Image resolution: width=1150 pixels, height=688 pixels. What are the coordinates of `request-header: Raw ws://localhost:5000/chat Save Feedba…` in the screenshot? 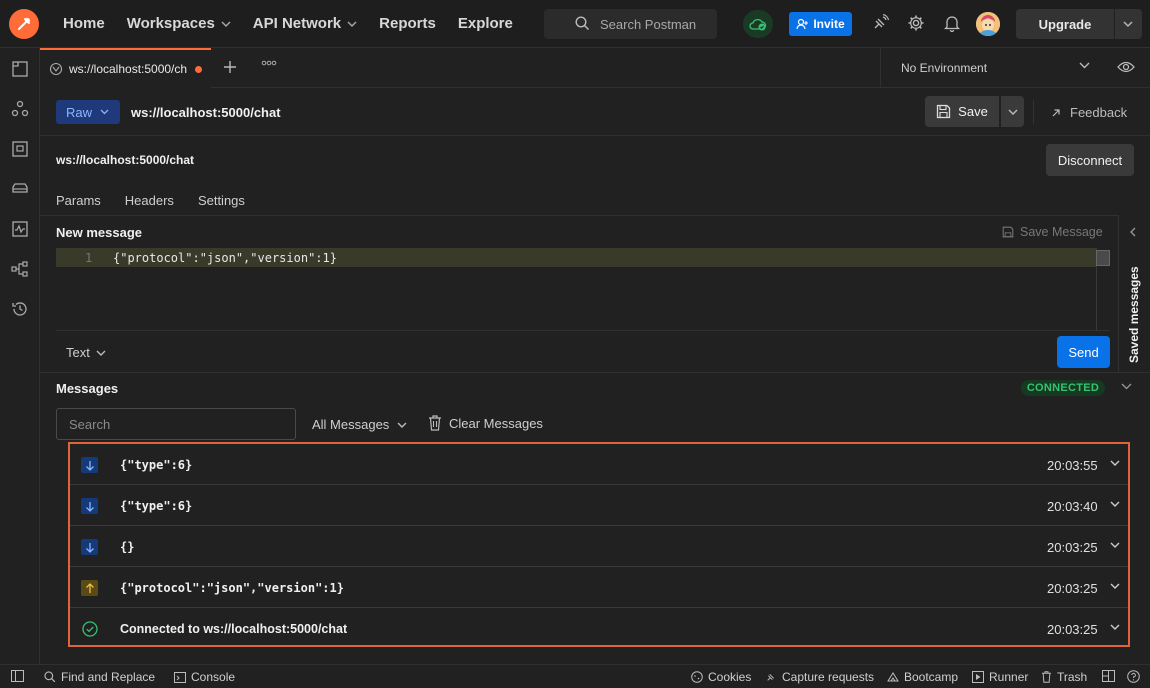 It's located at (595, 112).